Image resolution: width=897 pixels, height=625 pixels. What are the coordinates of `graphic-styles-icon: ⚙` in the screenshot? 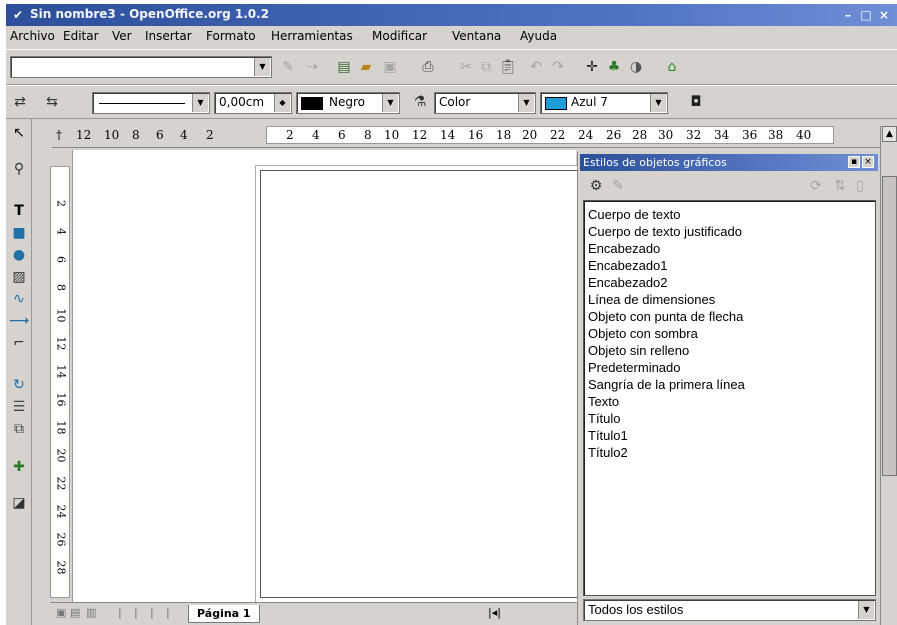 It's located at (596, 186).